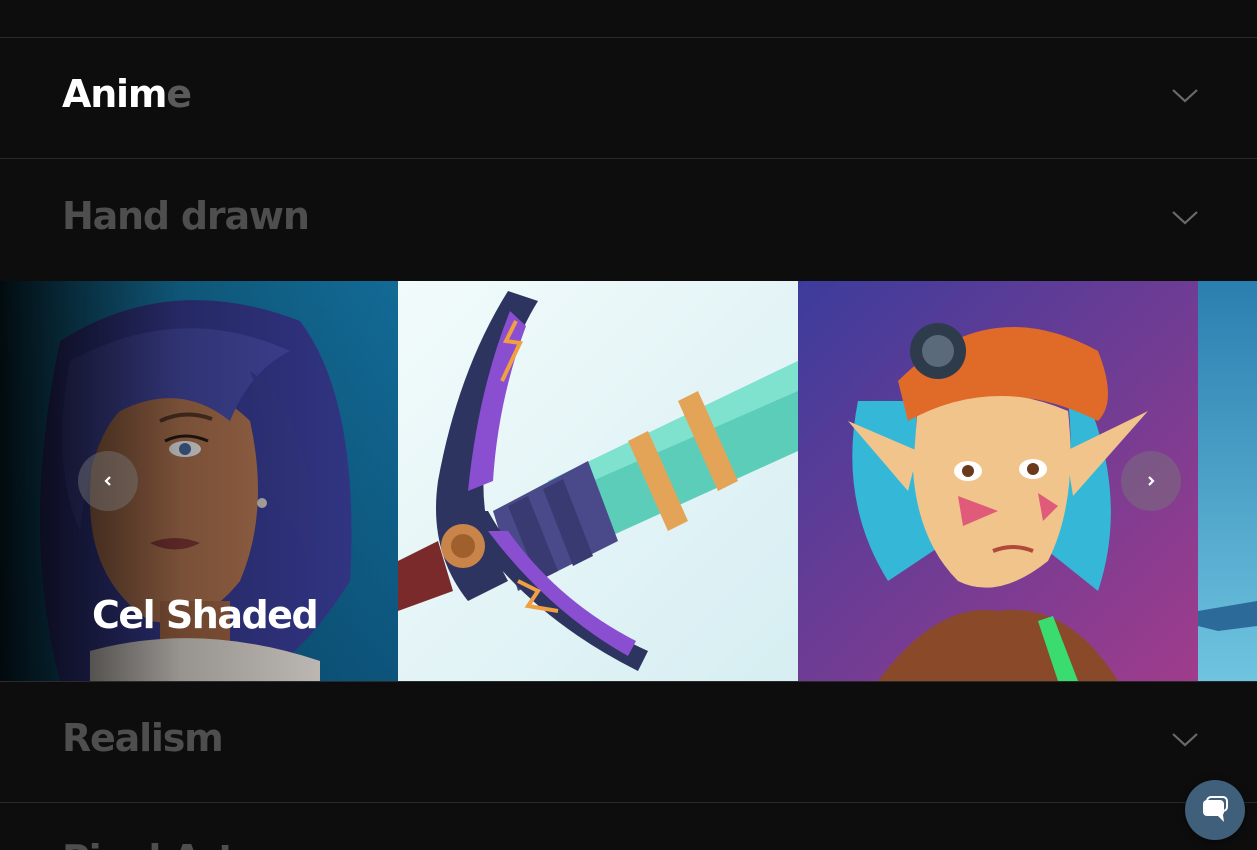 This screenshot has height=850, width=1257. Describe the element at coordinates (200, 481) in the screenshot. I see `carousel-slide-cel-shaded: Cel Shaded` at that location.